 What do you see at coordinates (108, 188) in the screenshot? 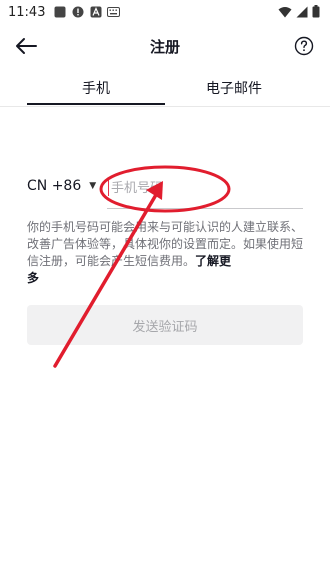
I see `text-cursor` at bounding box center [108, 188].